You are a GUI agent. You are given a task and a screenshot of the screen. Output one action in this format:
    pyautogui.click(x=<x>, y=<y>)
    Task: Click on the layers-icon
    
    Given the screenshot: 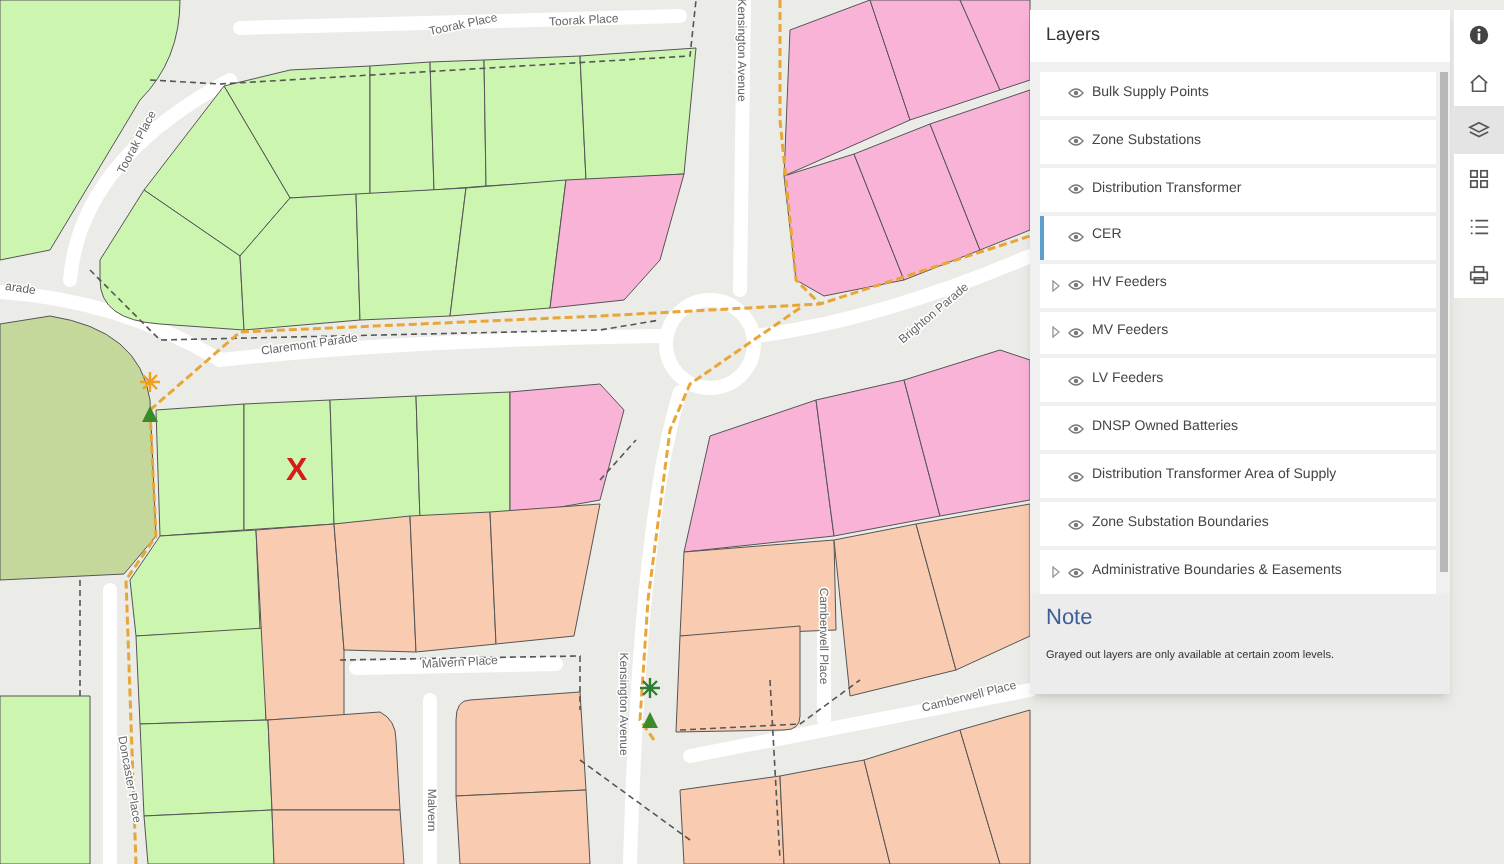 What is the action you would take?
    pyautogui.click(x=1479, y=130)
    